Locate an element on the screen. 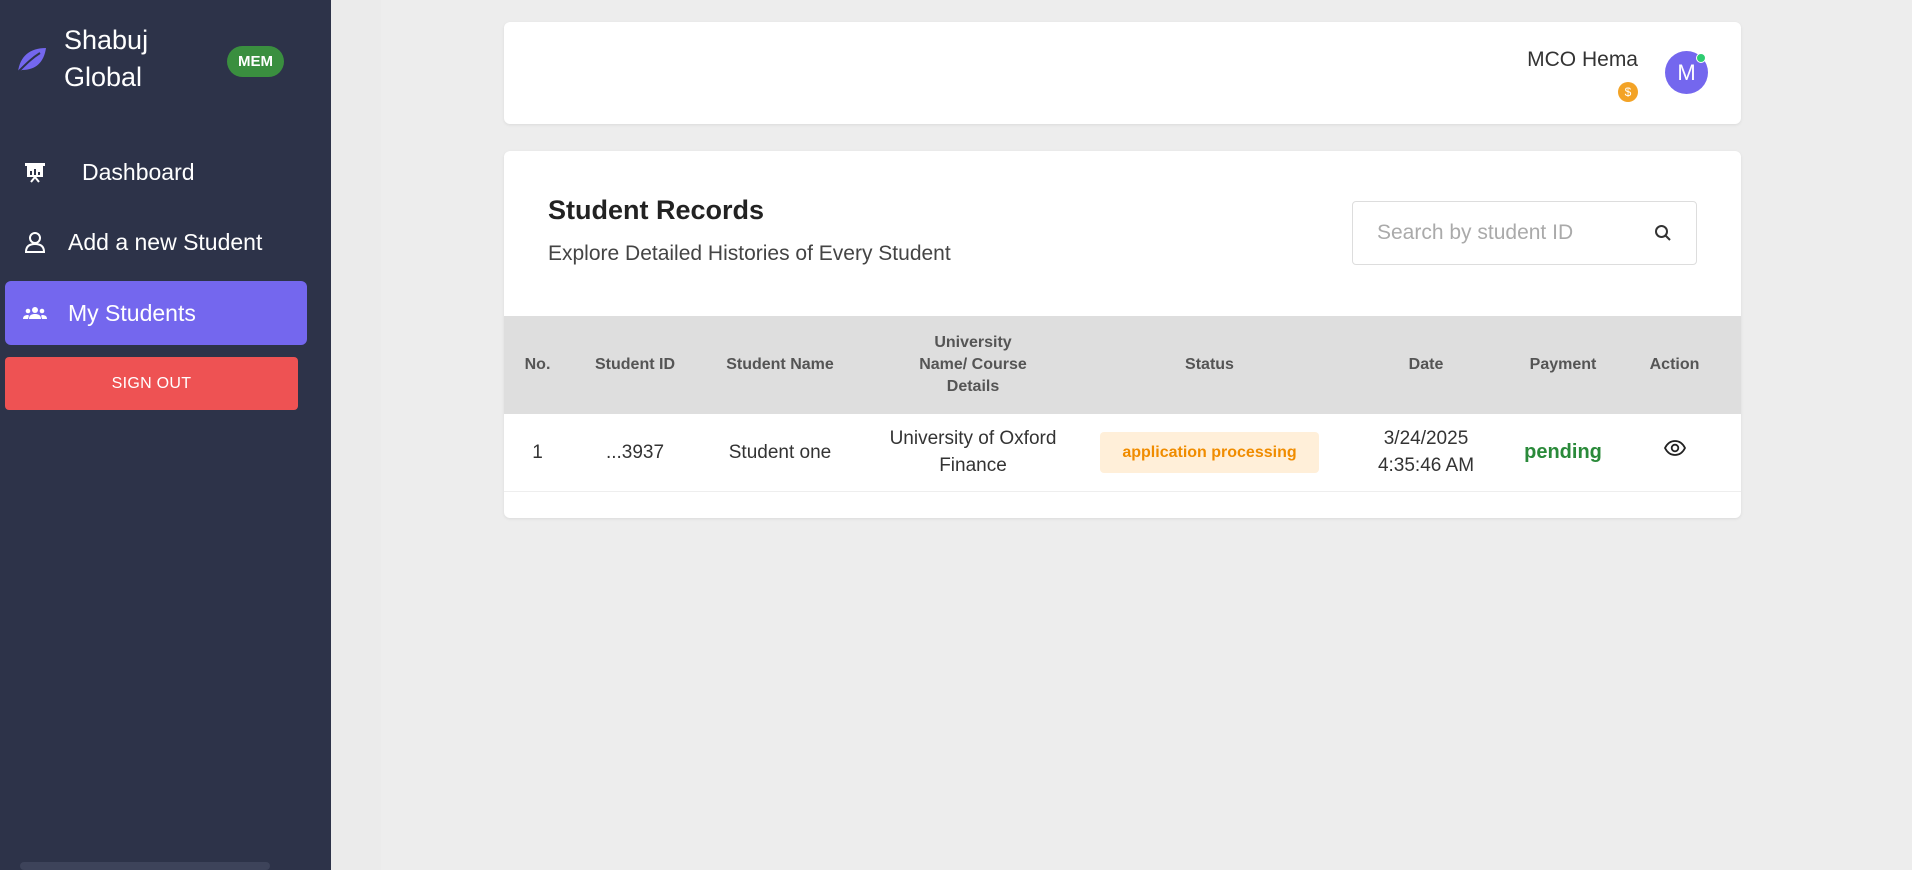 Image resolution: width=1912 pixels, height=870 pixels. payment-cell: pending is located at coordinates (1563, 452).